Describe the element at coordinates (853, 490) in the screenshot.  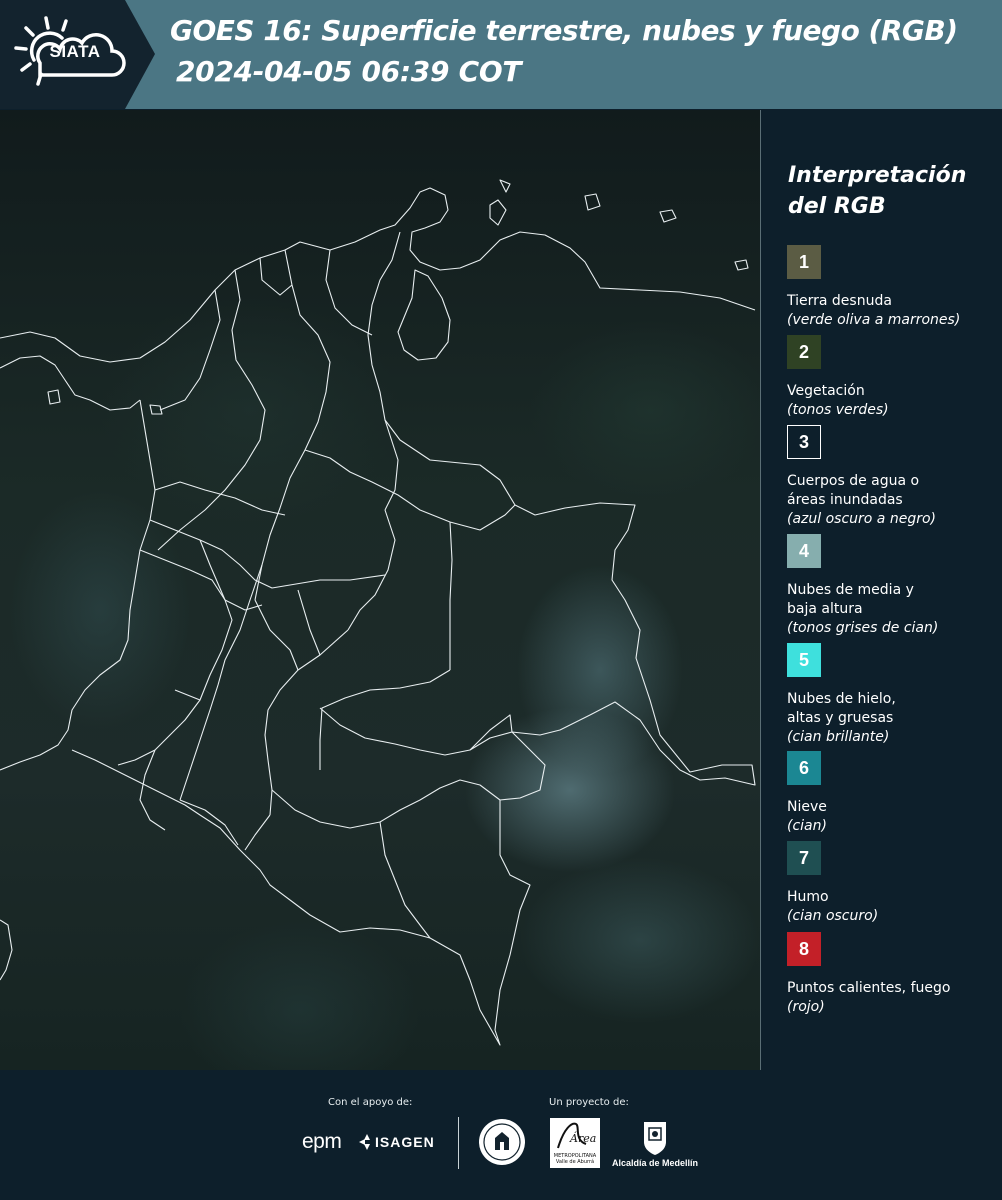
I see `legend-label: Cuerpos de agua o áreas inundadas` at that location.